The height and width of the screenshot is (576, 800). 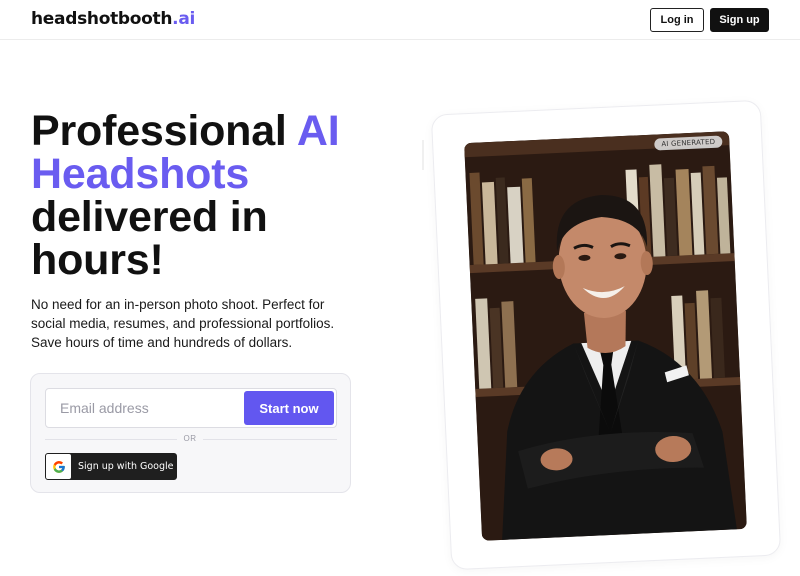 What do you see at coordinates (58, 466) in the screenshot?
I see `google-g-icon` at bounding box center [58, 466].